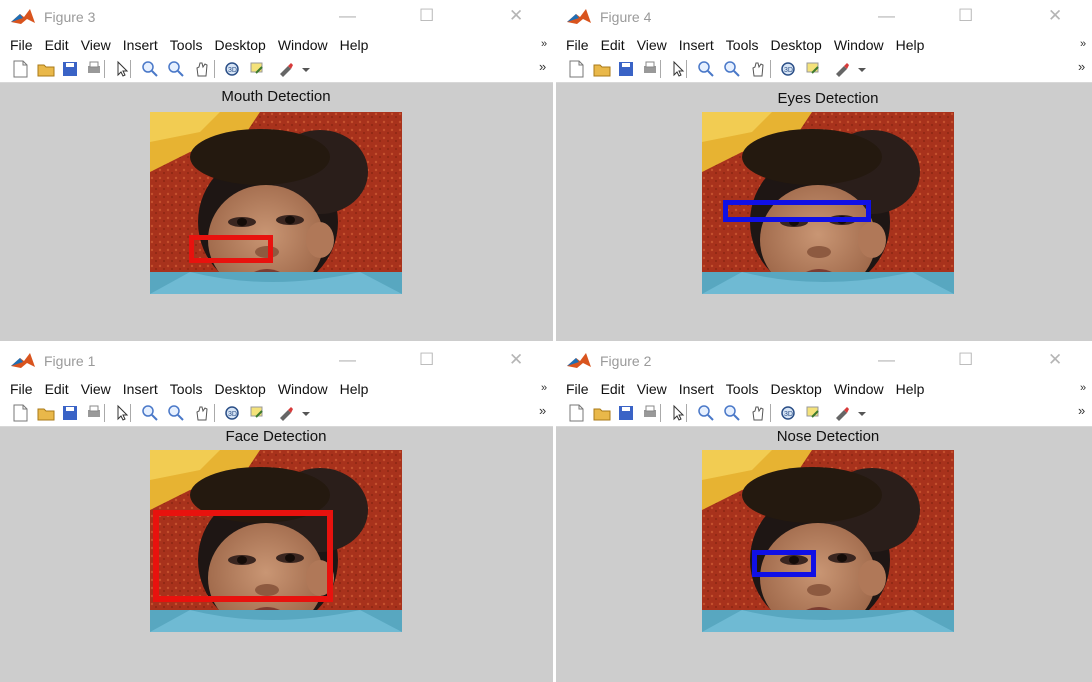  Describe the element at coordinates (824, 361) in the screenshot. I see `window-titlebar: Figure 2 — ☐ ✕` at that location.